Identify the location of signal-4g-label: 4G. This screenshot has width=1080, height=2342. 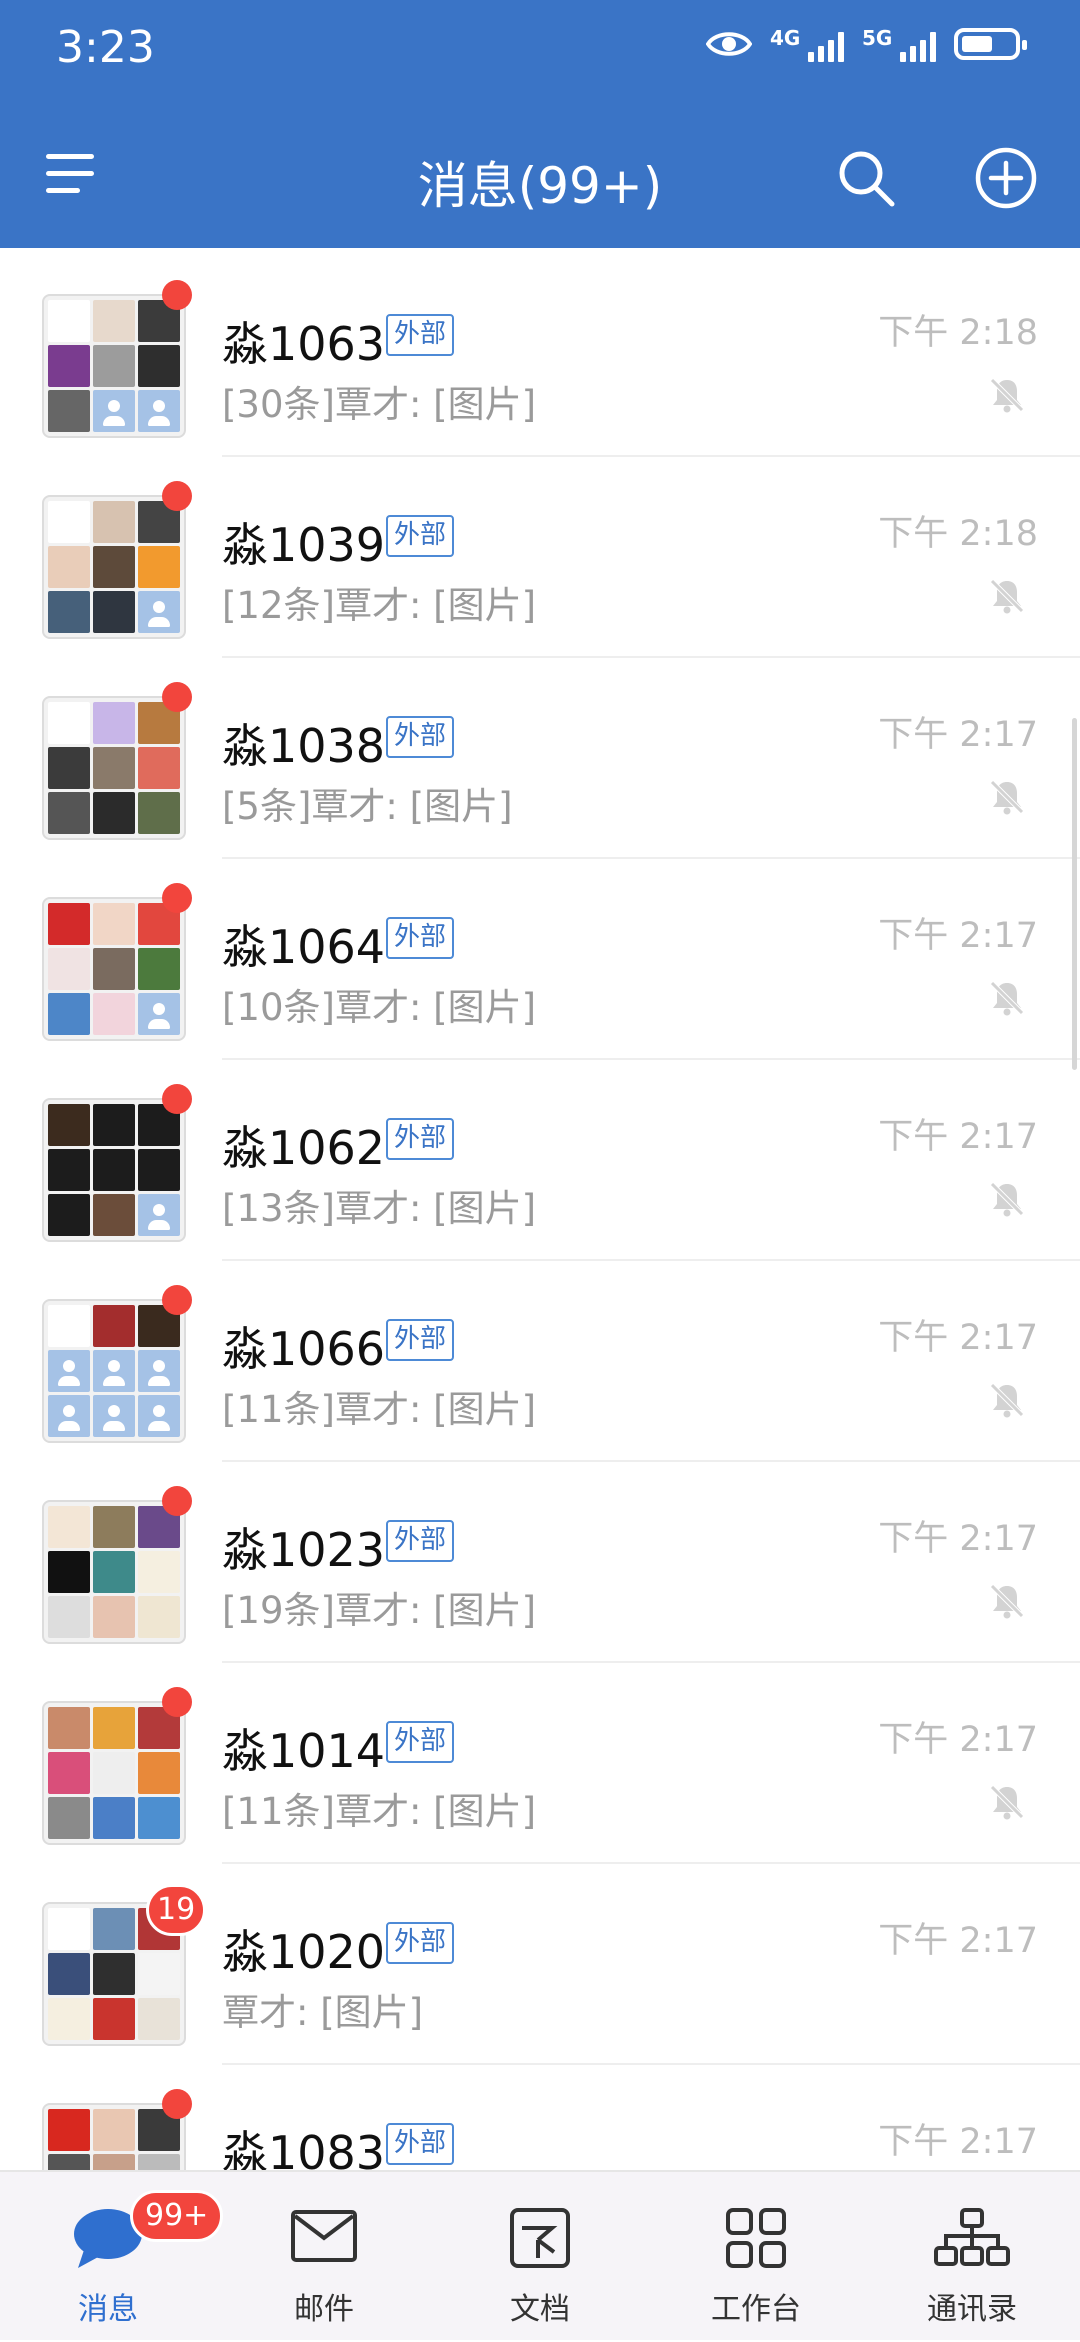
(785, 38).